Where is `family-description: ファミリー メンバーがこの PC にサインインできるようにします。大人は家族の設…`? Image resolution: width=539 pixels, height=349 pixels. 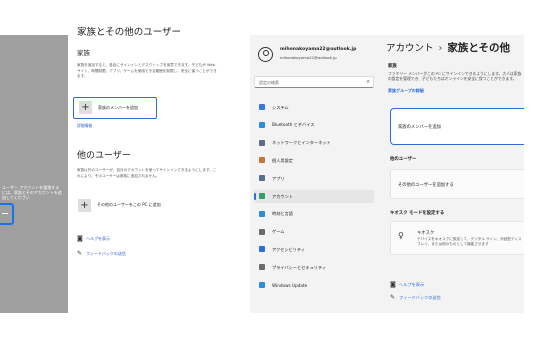
family-description: ファミリー メンバーがこの PC にサインインできるようにします。大人は家族の設… is located at coordinates (455, 76).